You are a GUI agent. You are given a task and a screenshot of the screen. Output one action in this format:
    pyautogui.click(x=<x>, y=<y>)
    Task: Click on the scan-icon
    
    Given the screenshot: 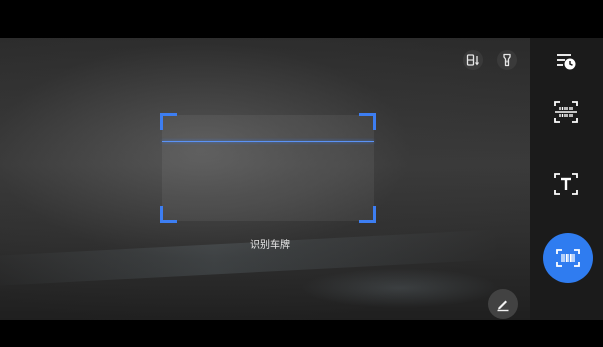 What is the action you would take?
    pyautogui.click(x=568, y=258)
    